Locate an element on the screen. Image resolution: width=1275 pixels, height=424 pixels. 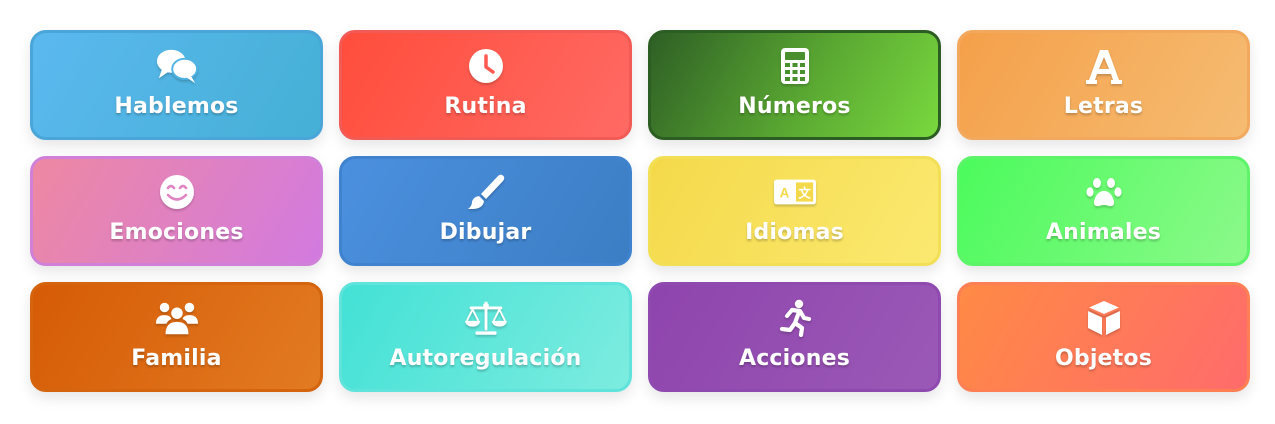
category-label: Autoregulación is located at coordinates (485, 358).